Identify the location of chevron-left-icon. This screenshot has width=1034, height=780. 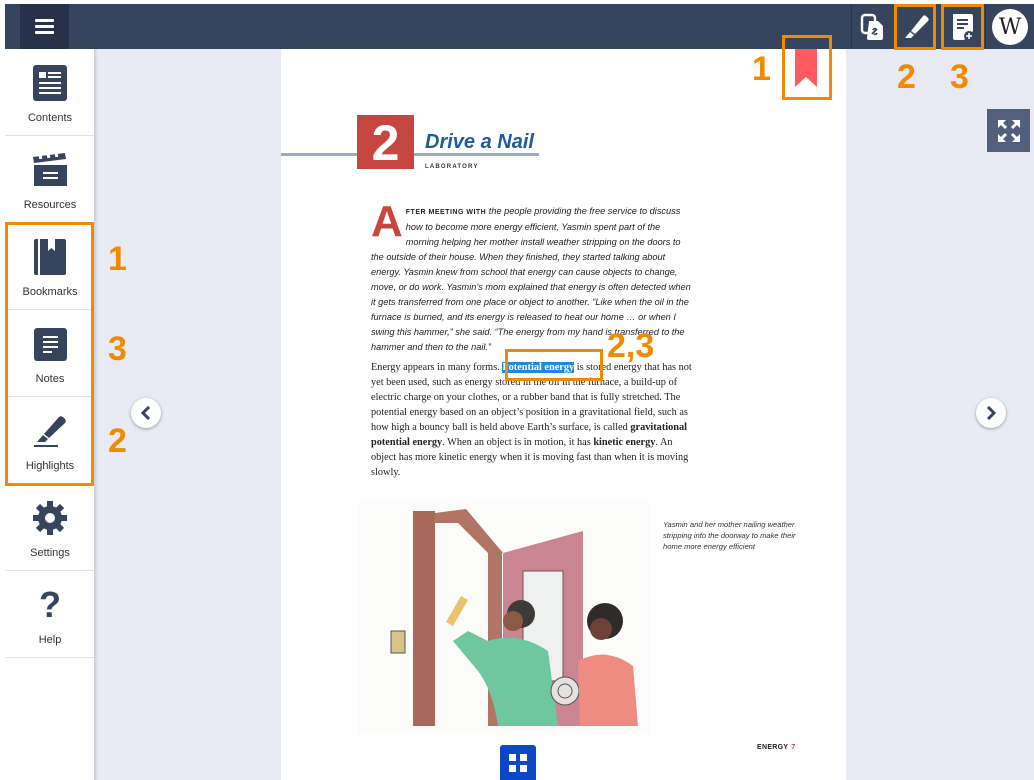
(145, 413).